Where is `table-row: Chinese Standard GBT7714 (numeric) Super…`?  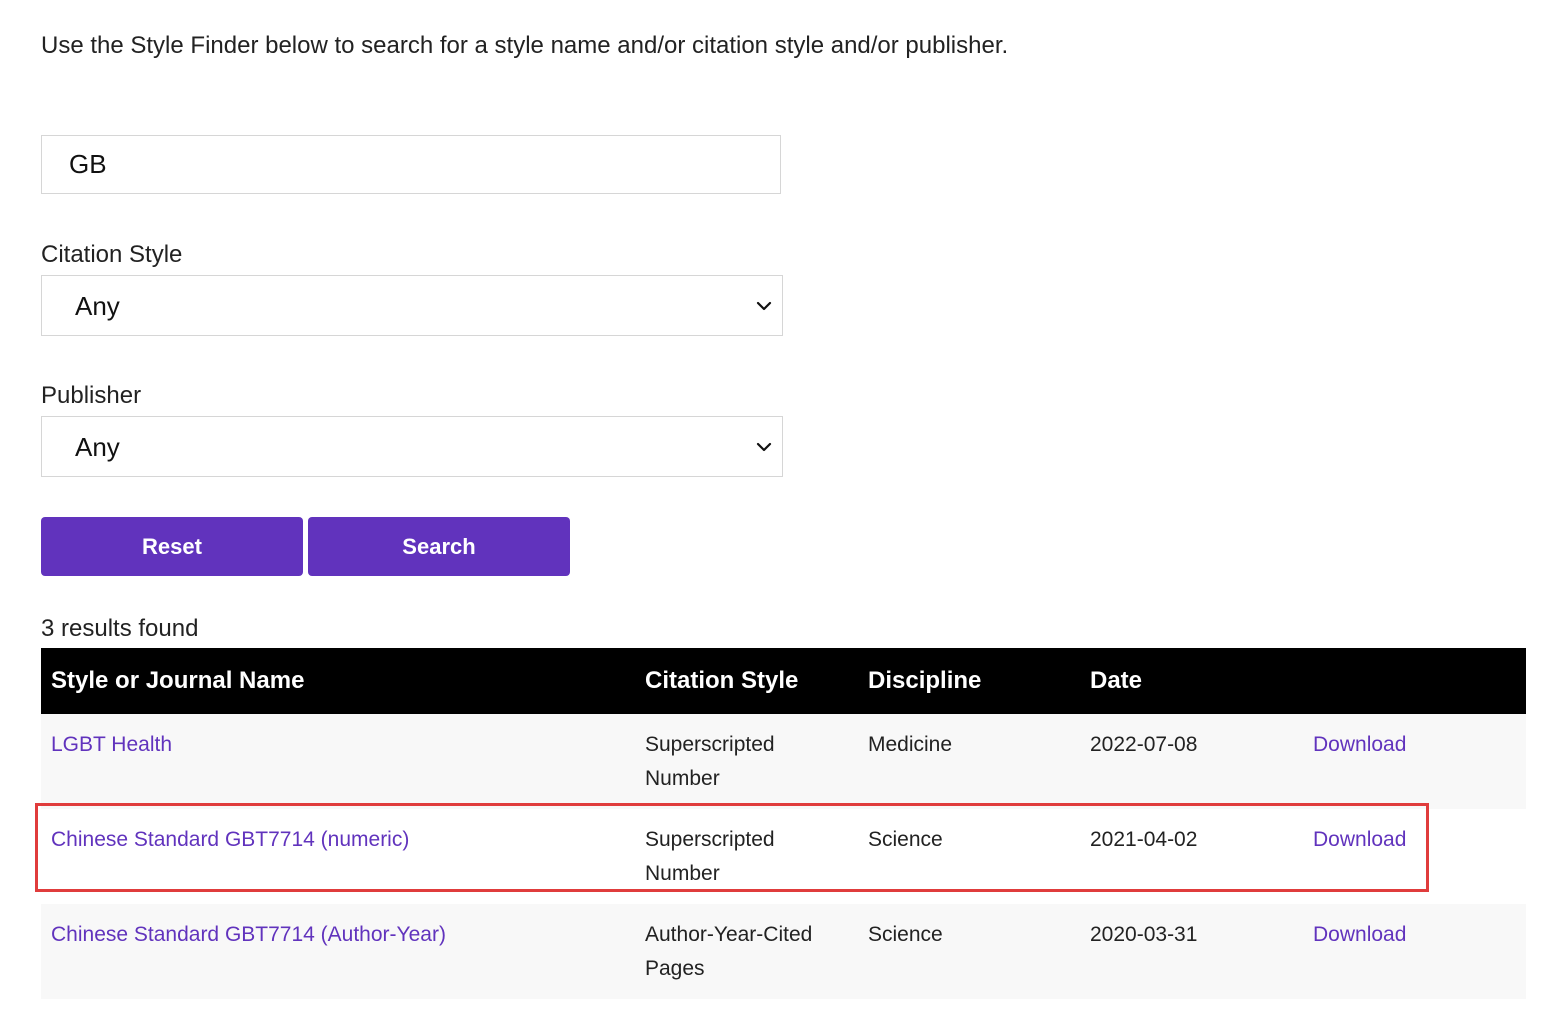 table-row: Chinese Standard GBT7714 (numeric) Super… is located at coordinates (783, 856).